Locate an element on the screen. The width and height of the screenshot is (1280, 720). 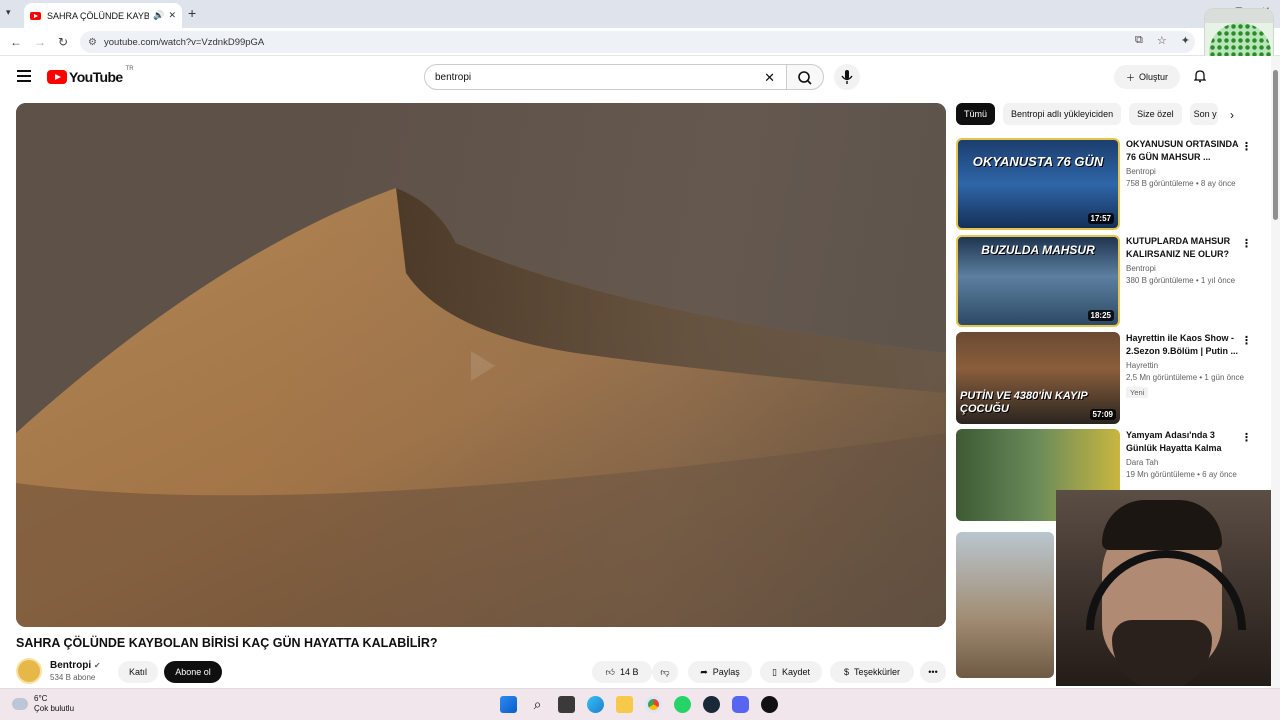
bookmark-icon: ▯ is located at coordinates (774, 671).